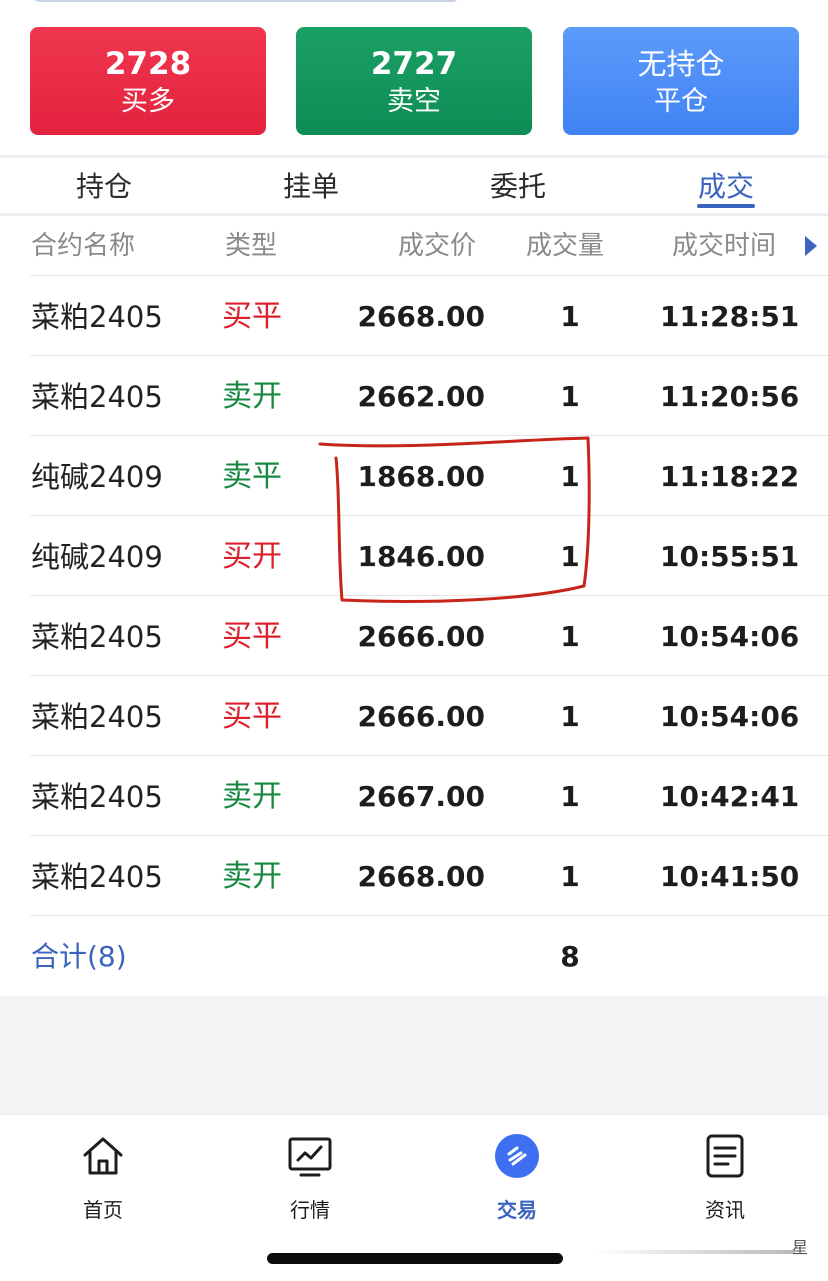 The width and height of the screenshot is (828, 1281). I want to click on home-indicator, so click(415, 1258).